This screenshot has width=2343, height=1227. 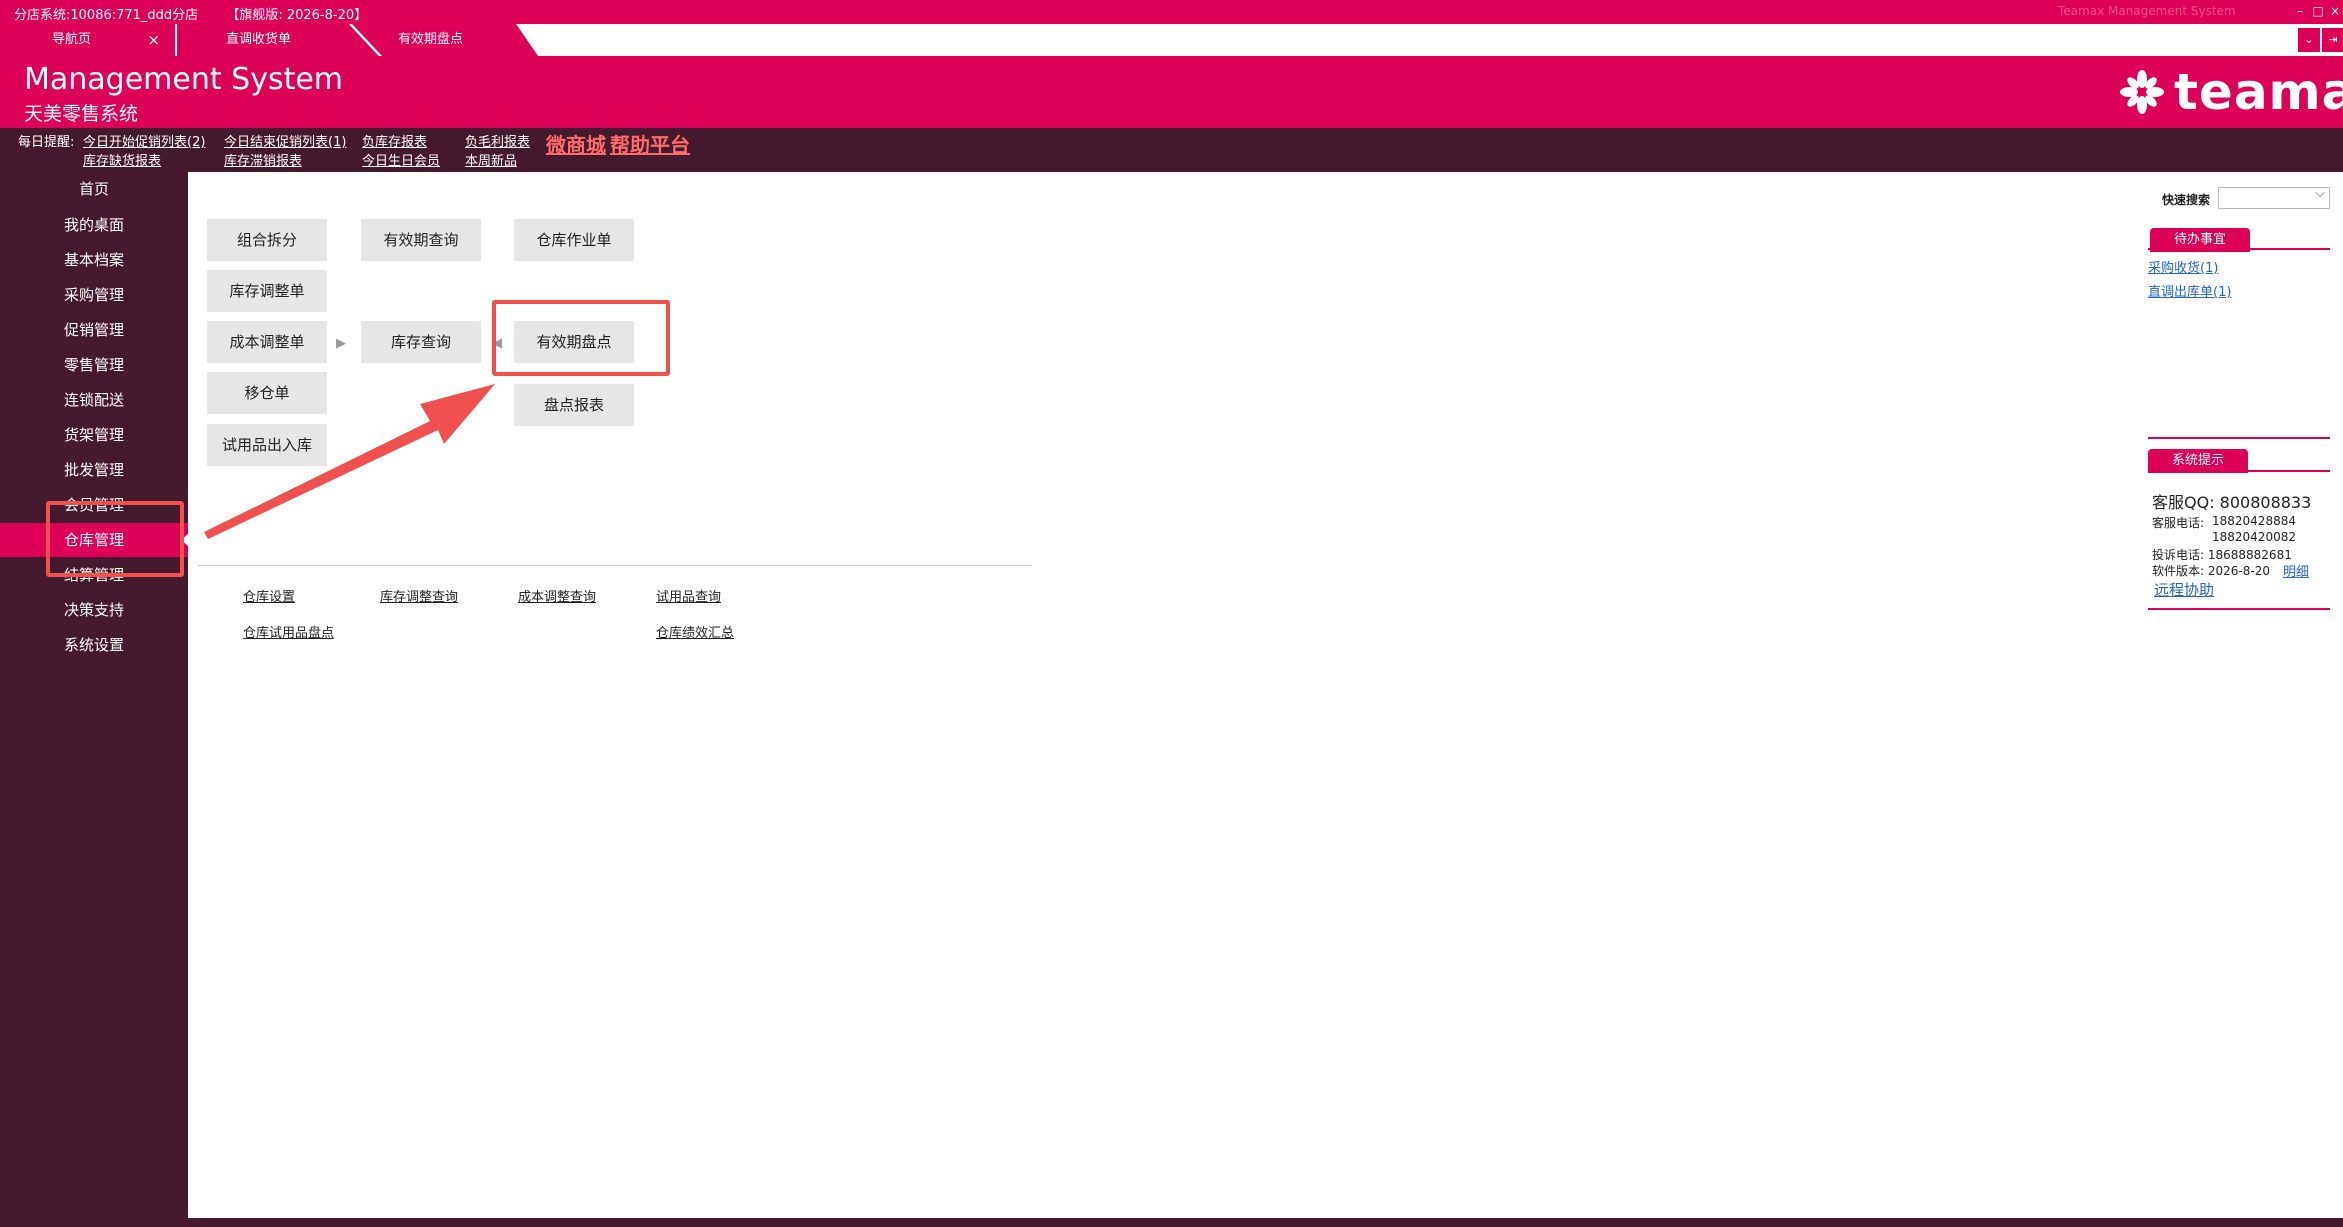 I want to click on support-phone-2: 18820420082, so click(x=2254, y=537).